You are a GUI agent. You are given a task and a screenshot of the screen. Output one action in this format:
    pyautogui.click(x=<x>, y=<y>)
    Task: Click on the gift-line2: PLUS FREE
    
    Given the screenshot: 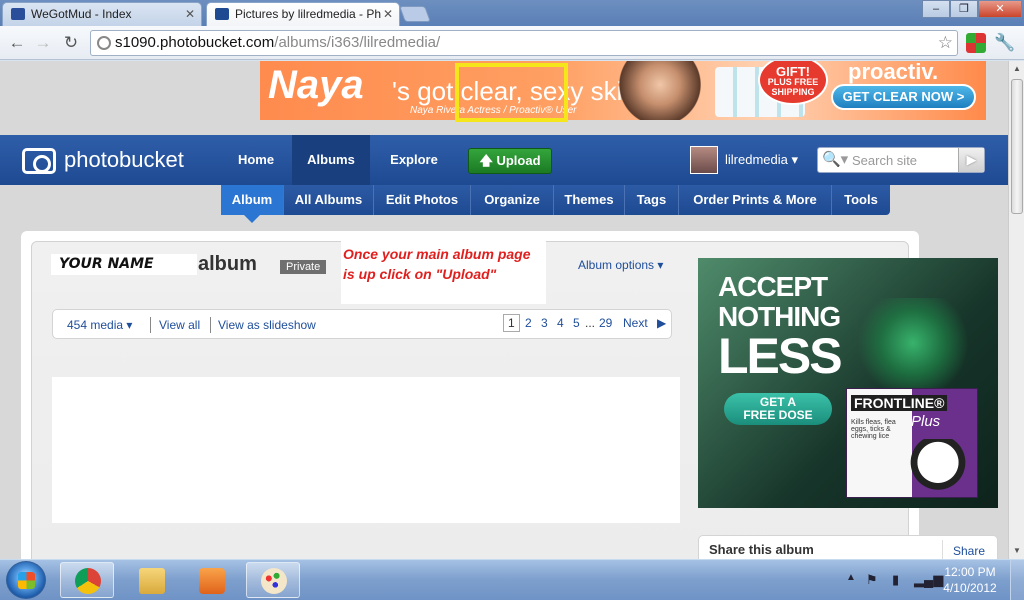 What is the action you would take?
    pyautogui.click(x=793, y=82)
    